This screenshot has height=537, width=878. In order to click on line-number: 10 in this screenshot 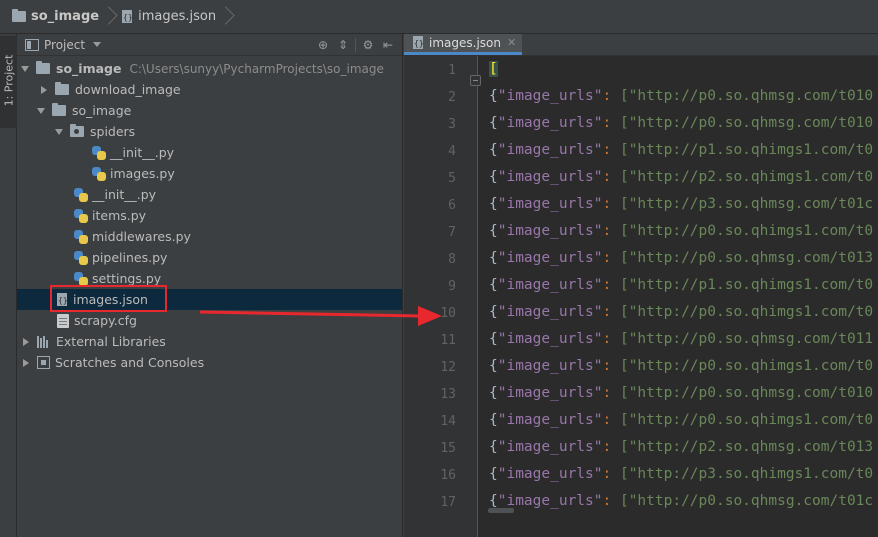, I will do `click(448, 313)`.